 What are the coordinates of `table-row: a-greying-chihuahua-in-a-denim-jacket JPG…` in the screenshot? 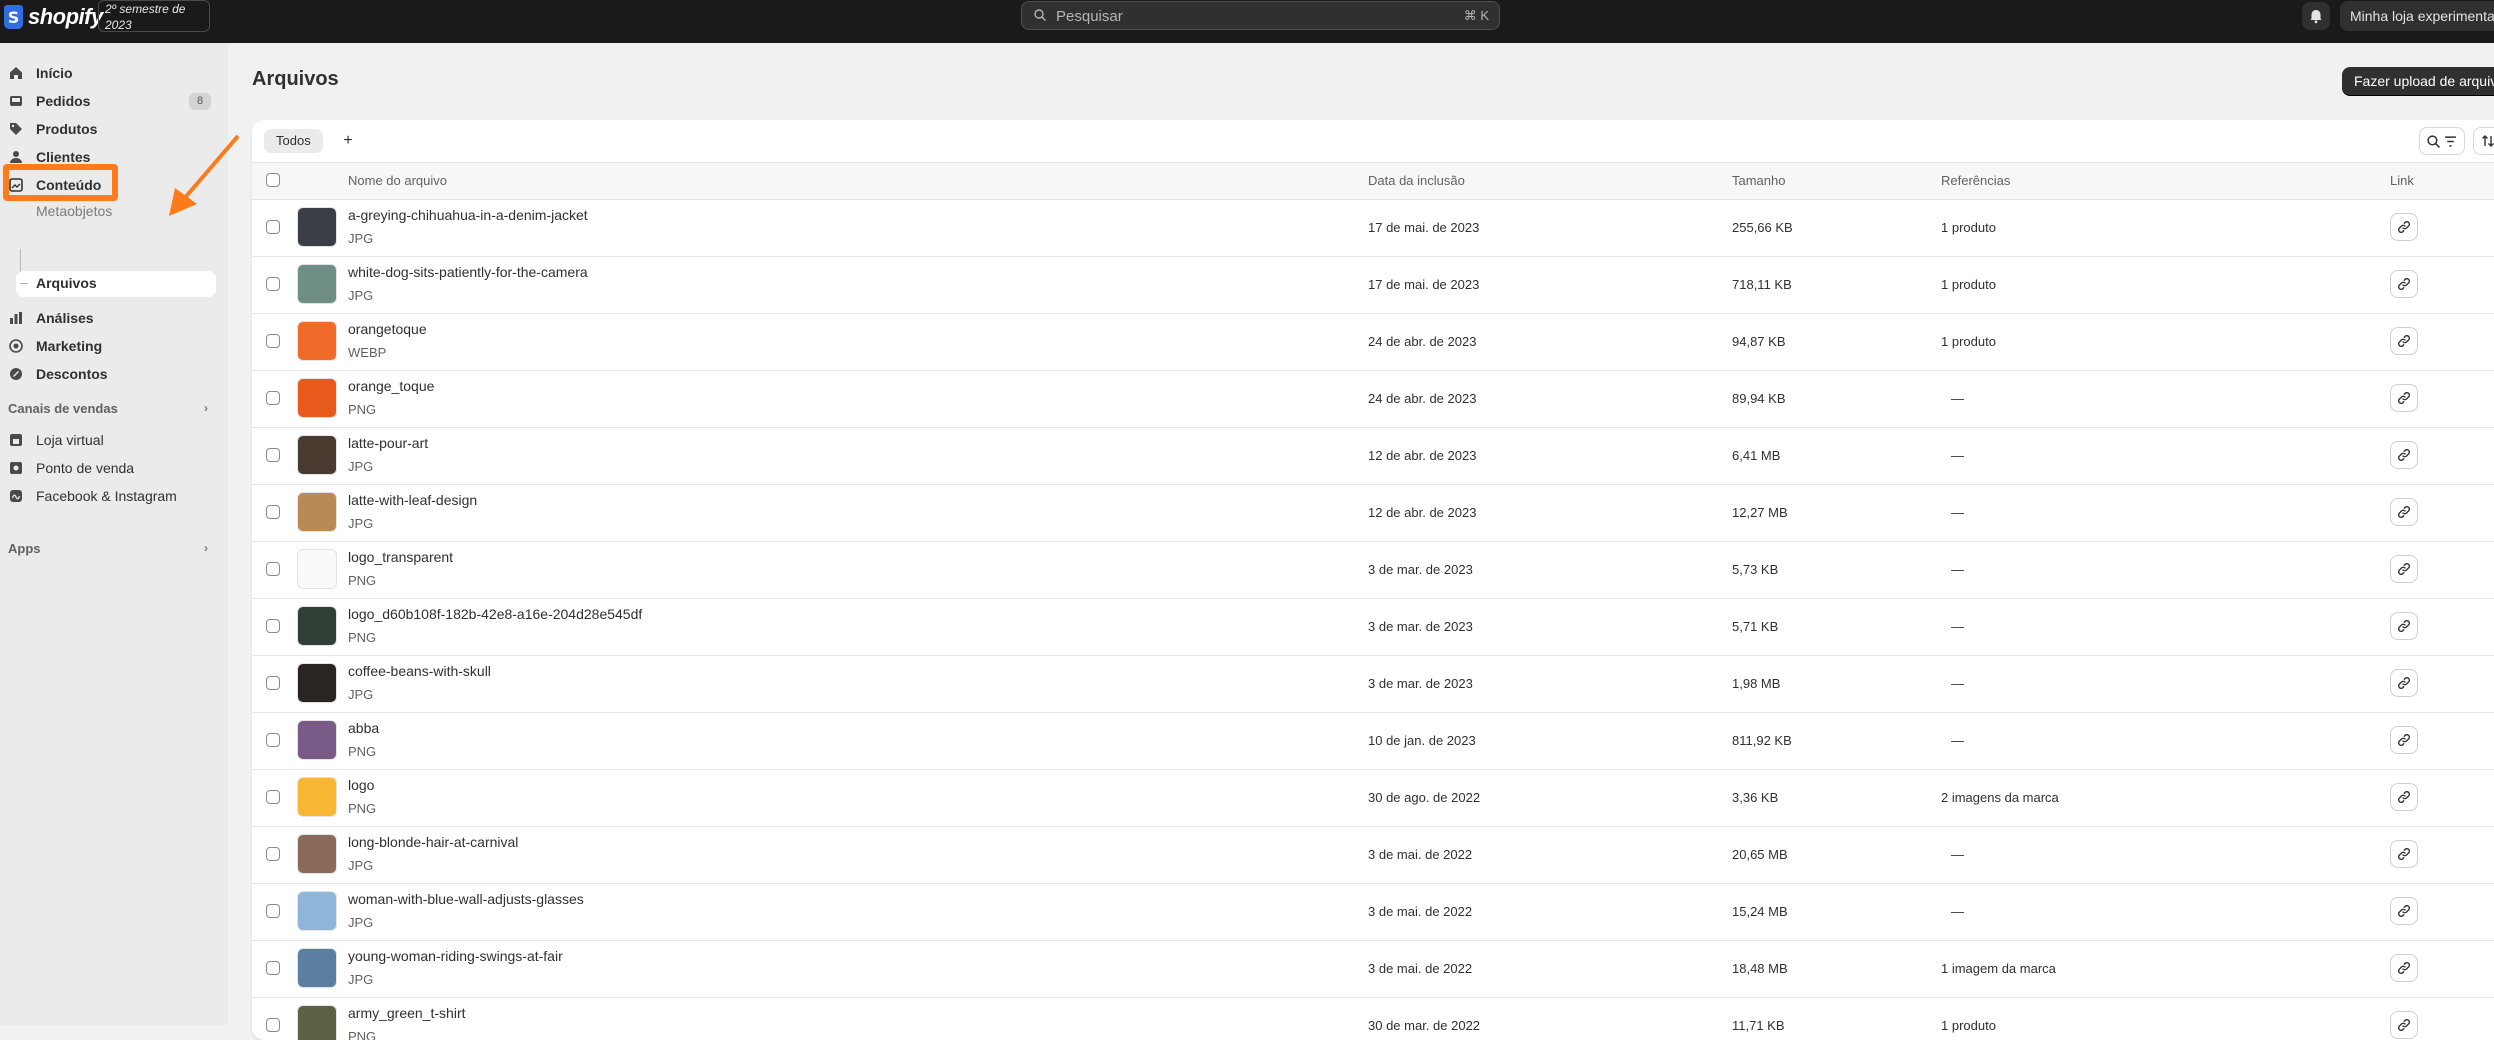 It's located at (1373, 228).